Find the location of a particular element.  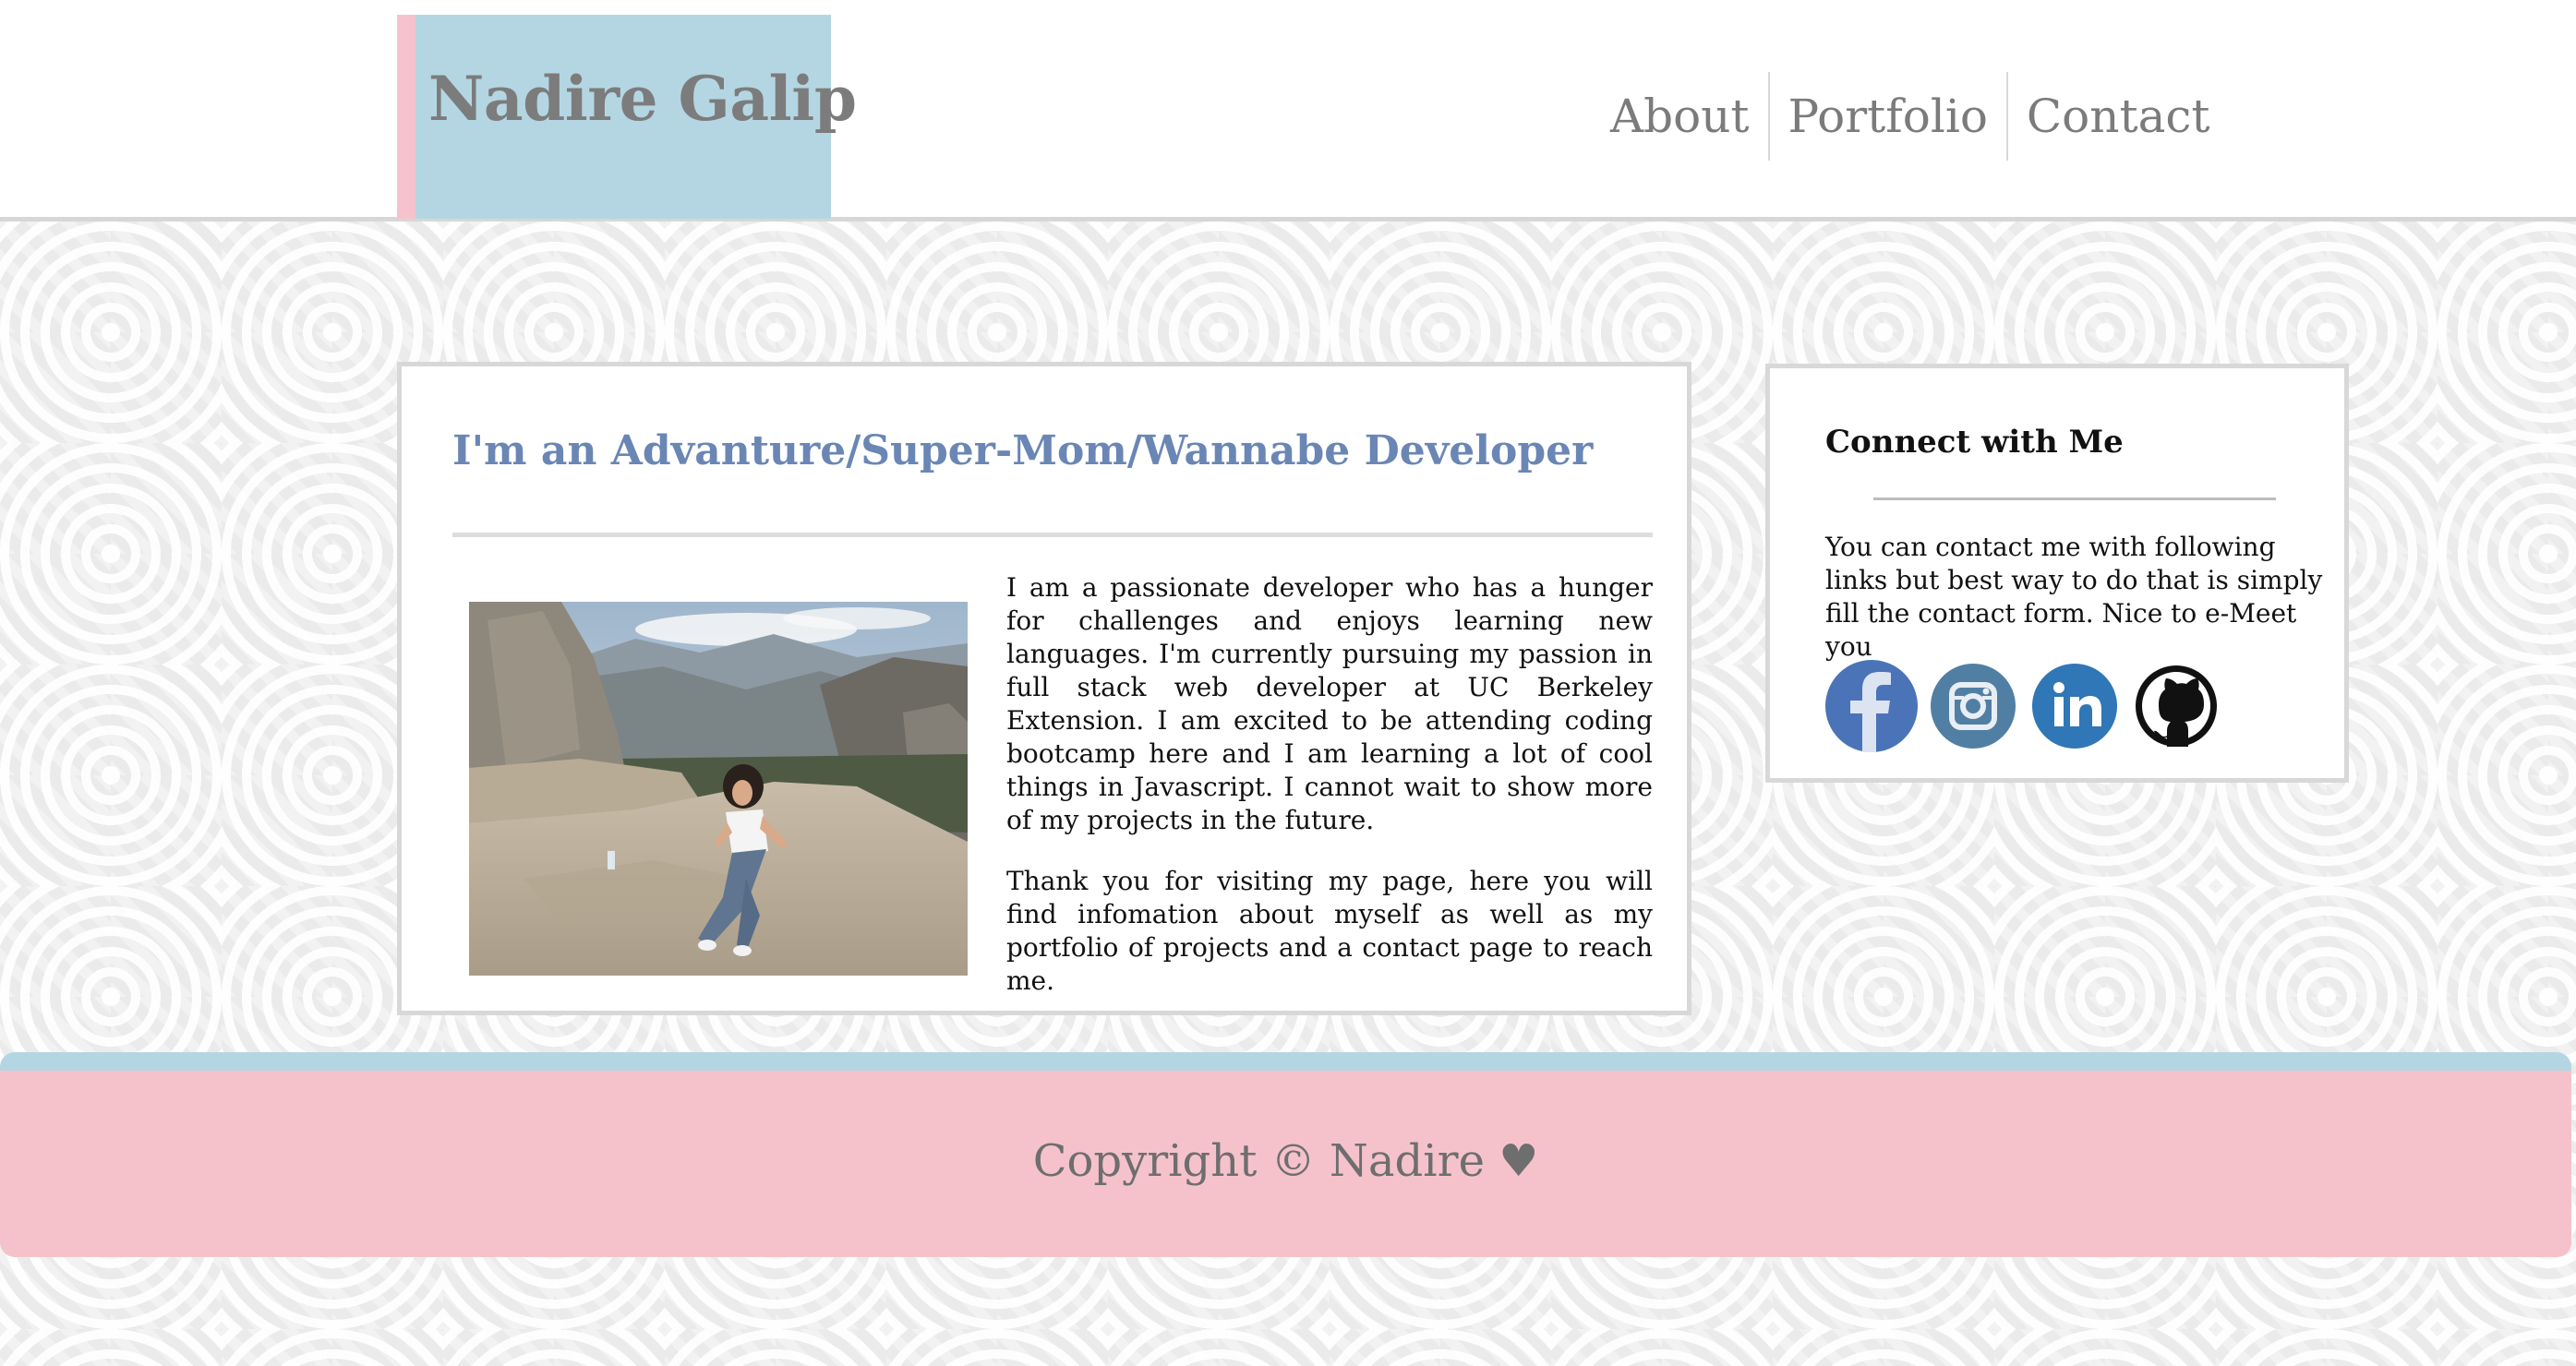

profile-photo is located at coordinates (718, 789).